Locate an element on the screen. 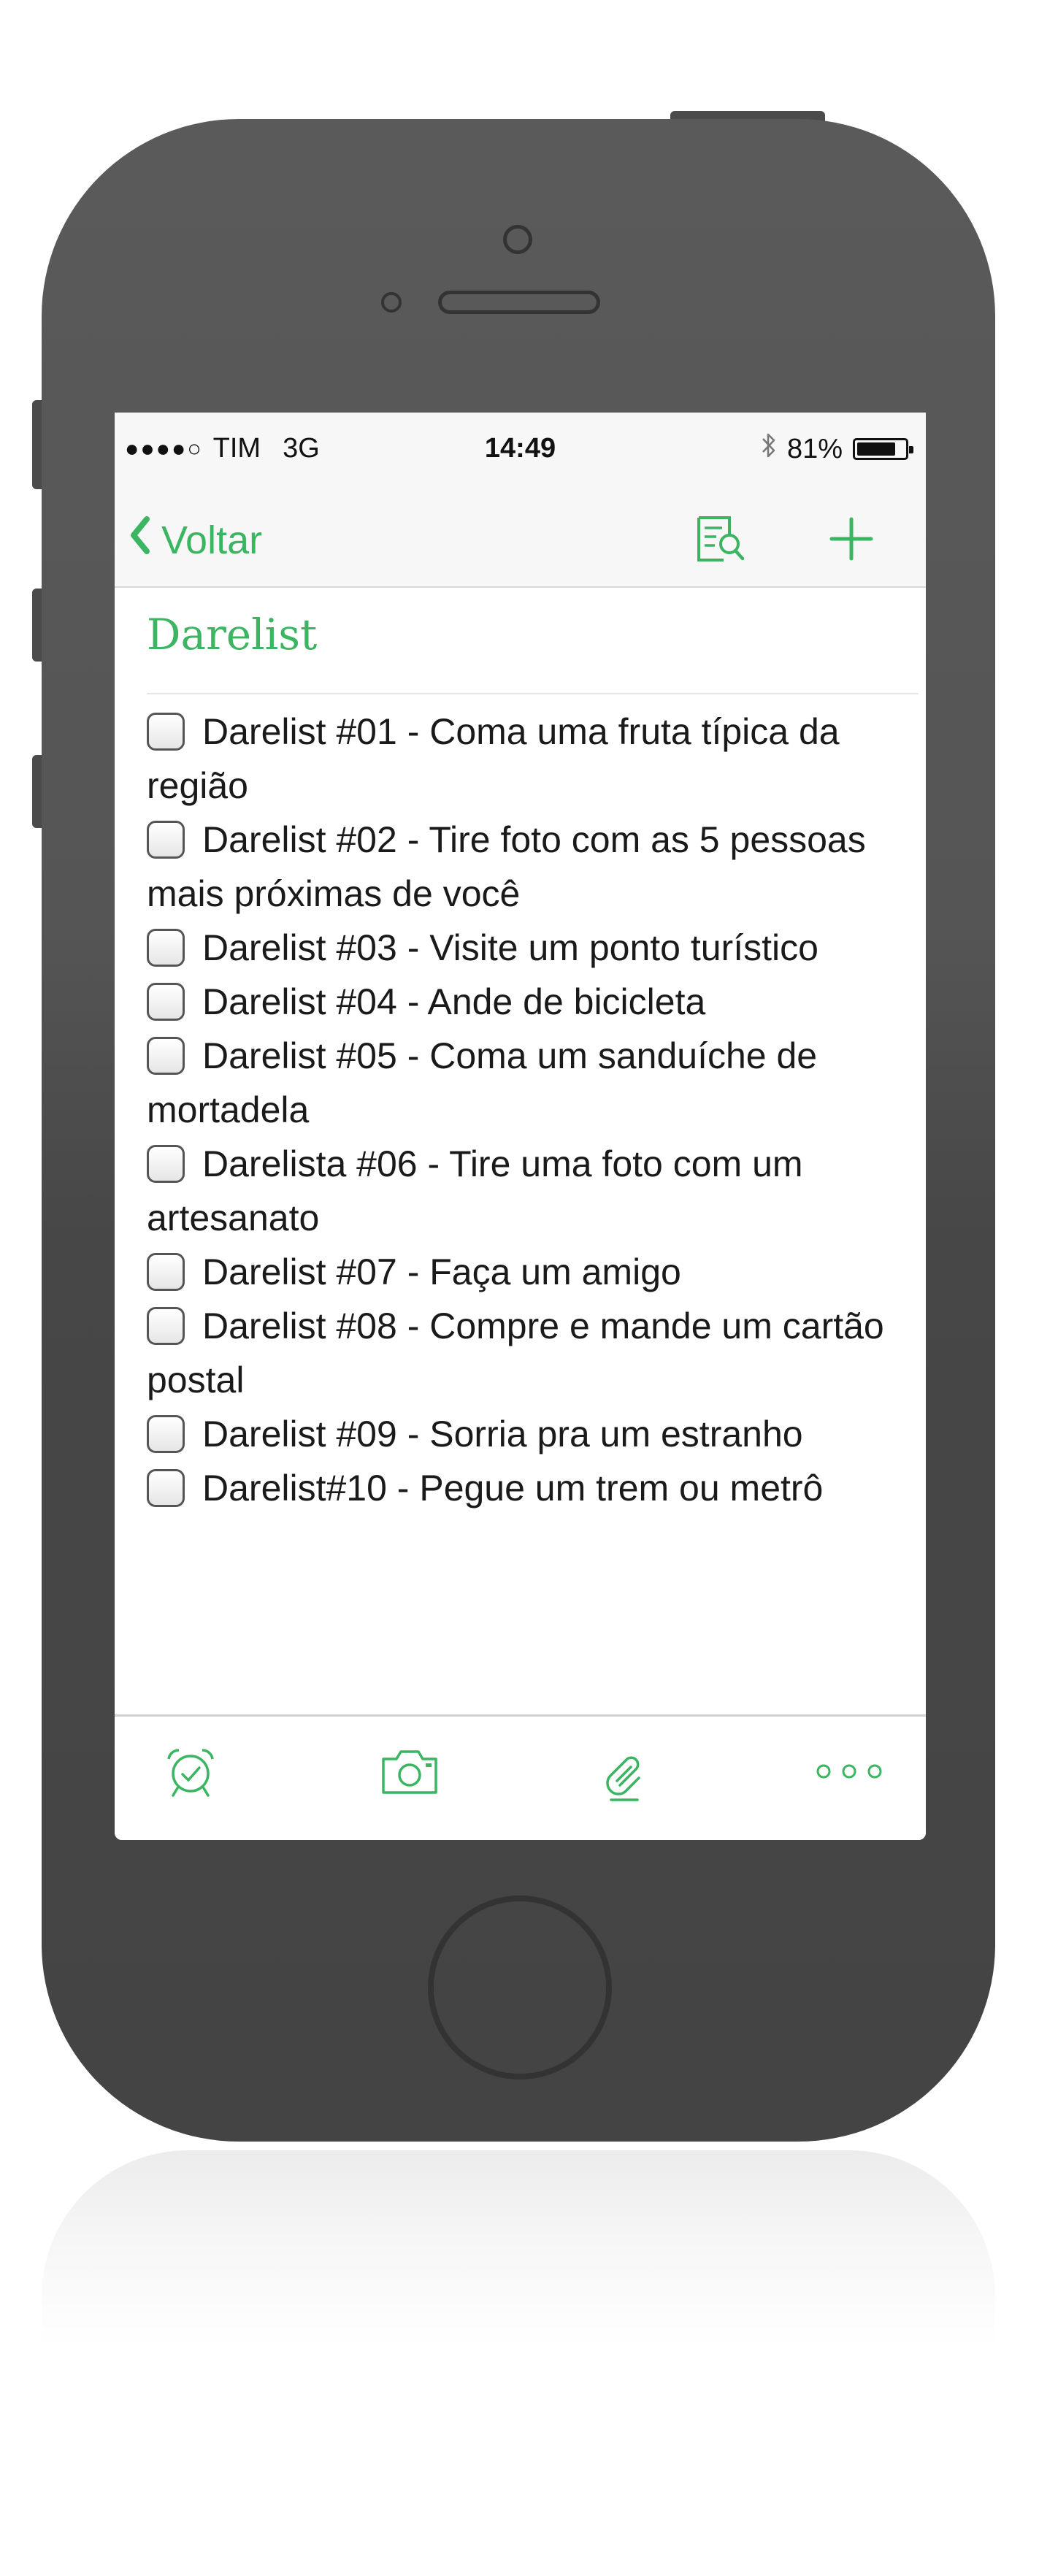  battery-icon is located at coordinates (883, 449).